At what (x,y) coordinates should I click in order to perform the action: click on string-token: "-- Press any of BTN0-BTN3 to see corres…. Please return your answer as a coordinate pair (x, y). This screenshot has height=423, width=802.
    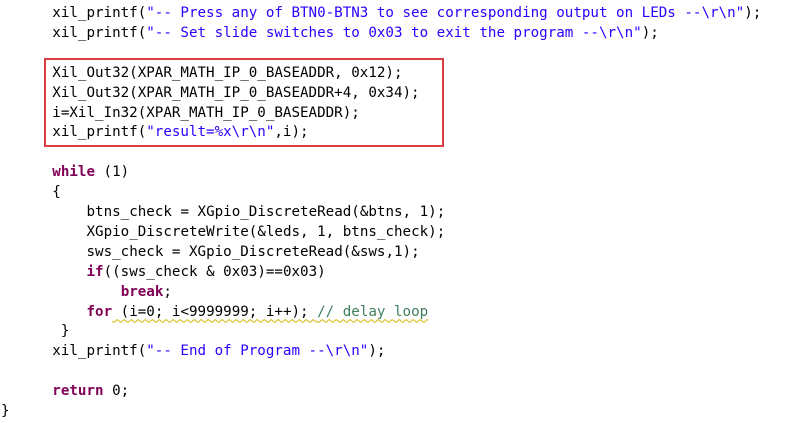
    Looking at the image, I should click on (445, 13).